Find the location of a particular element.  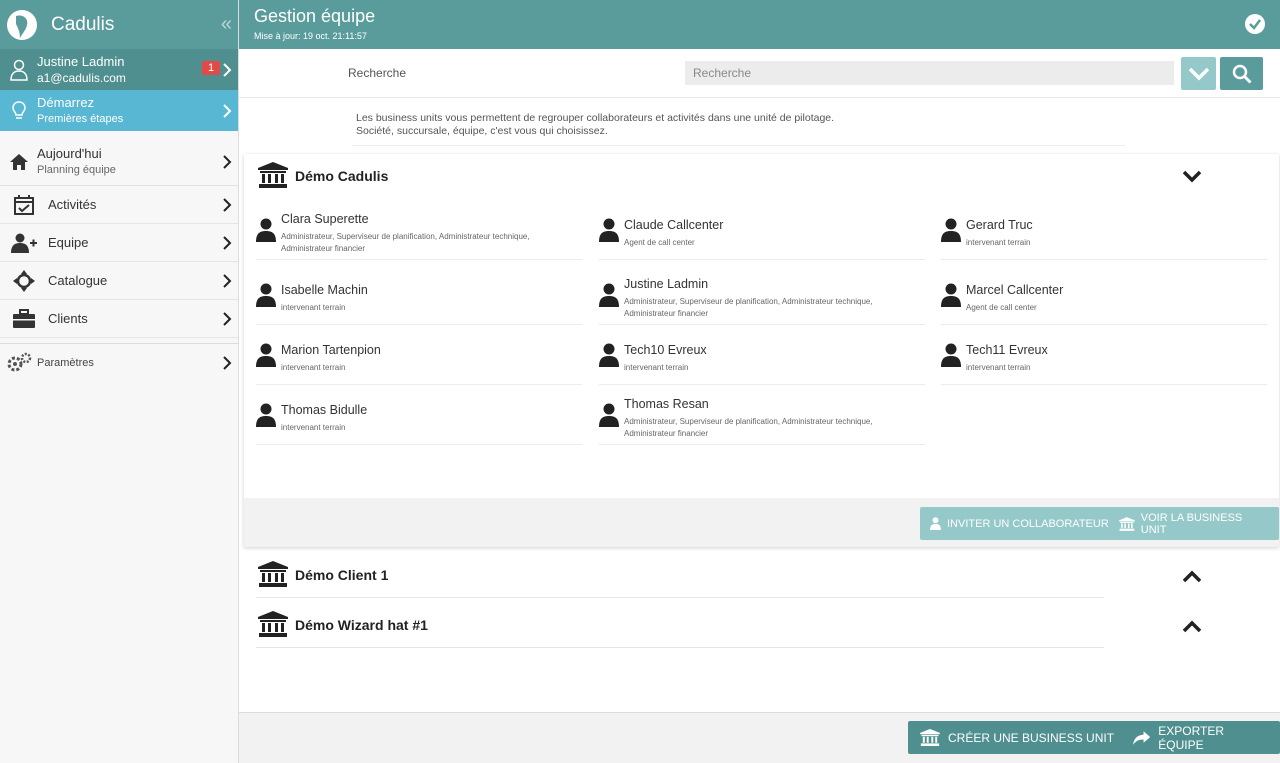

check-circle-icon is located at coordinates (1255, 24).